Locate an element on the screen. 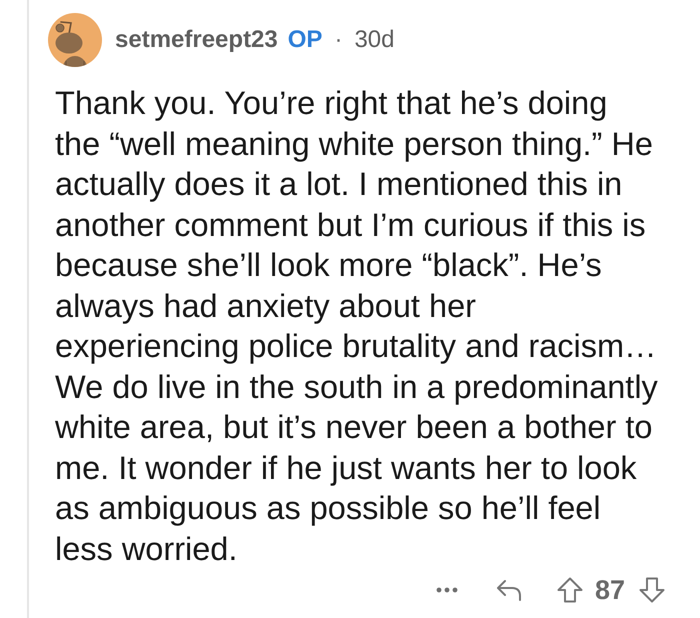  more-icon is located at coordinates (447, 590).